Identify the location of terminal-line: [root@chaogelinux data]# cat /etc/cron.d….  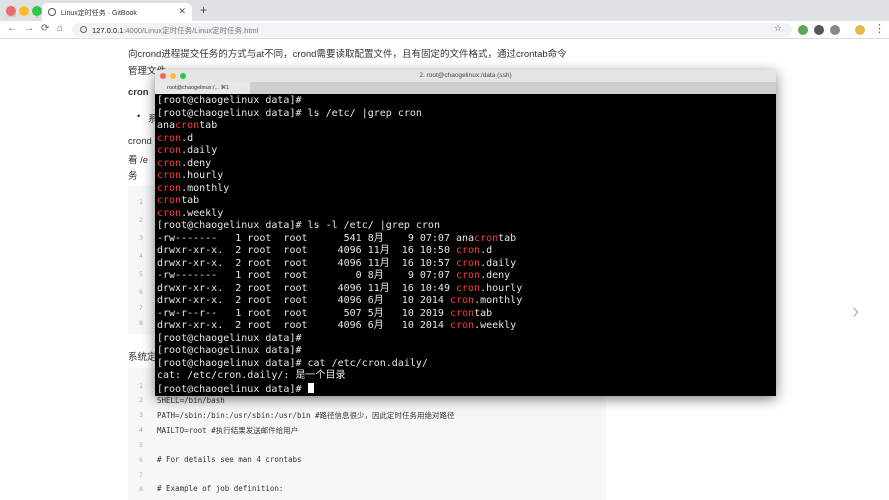
(465, 364).